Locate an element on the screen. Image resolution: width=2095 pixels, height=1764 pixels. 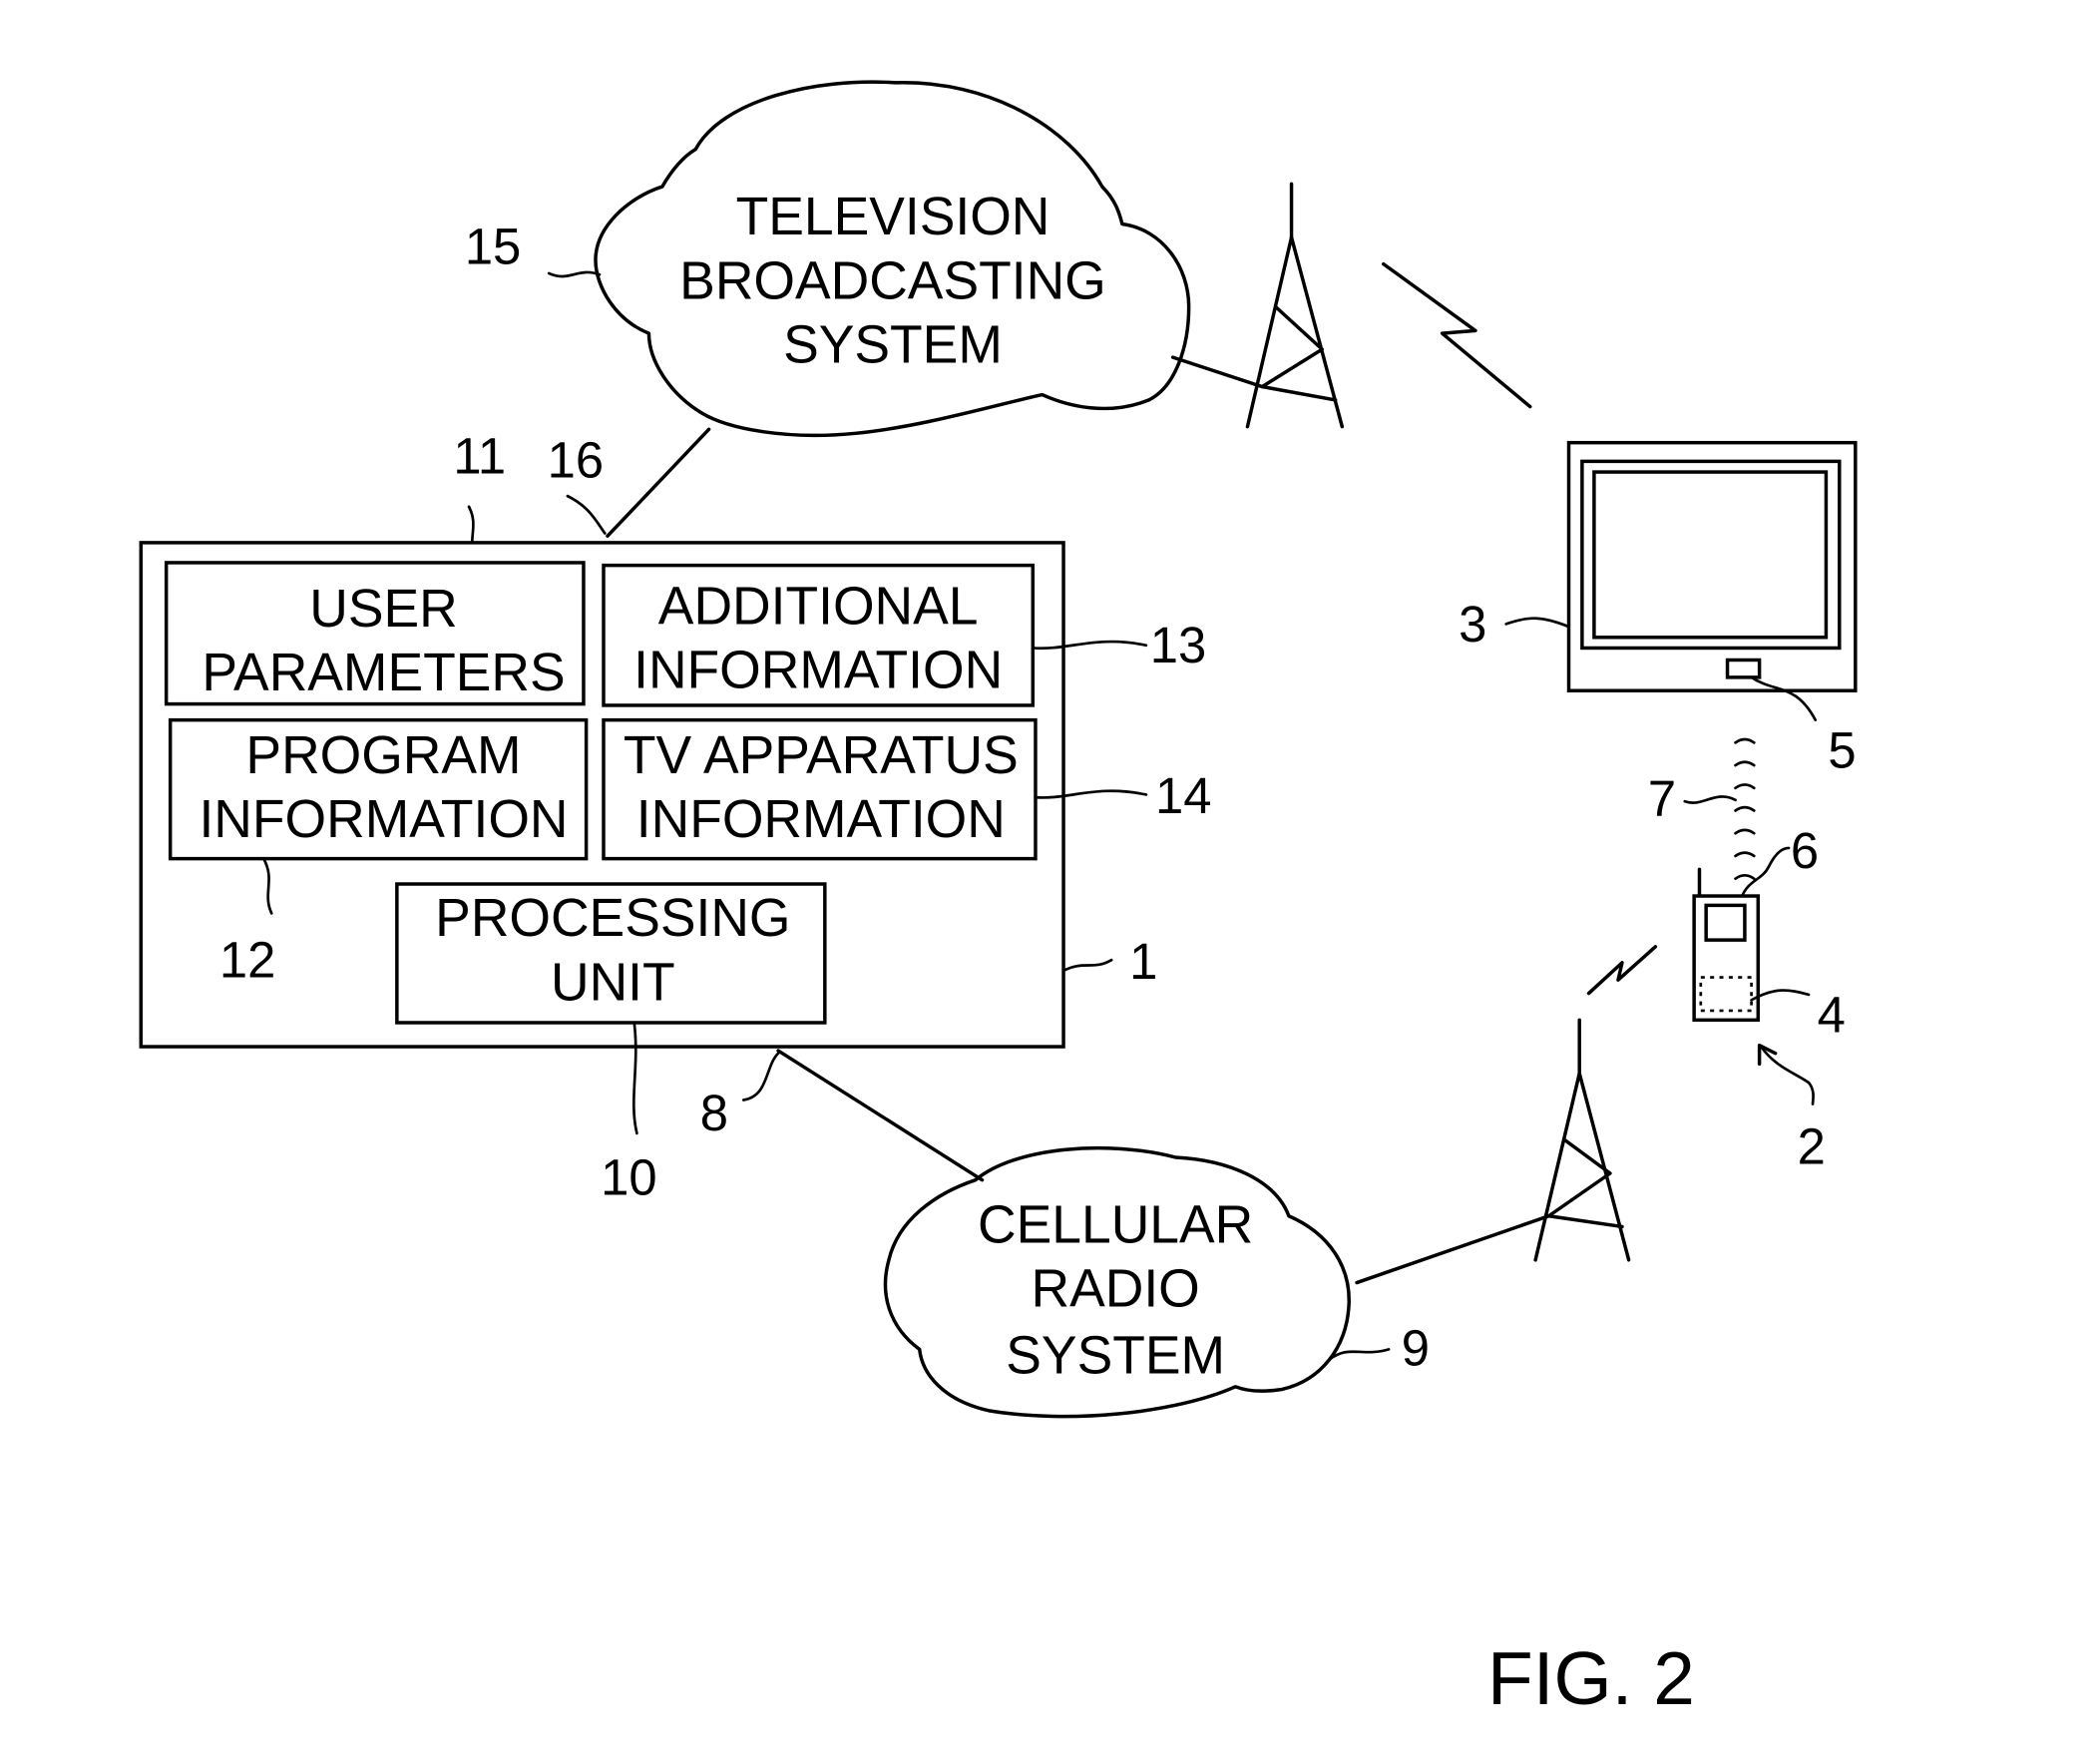
mobile-terminal-icon is located at coordinates (1726, 945).